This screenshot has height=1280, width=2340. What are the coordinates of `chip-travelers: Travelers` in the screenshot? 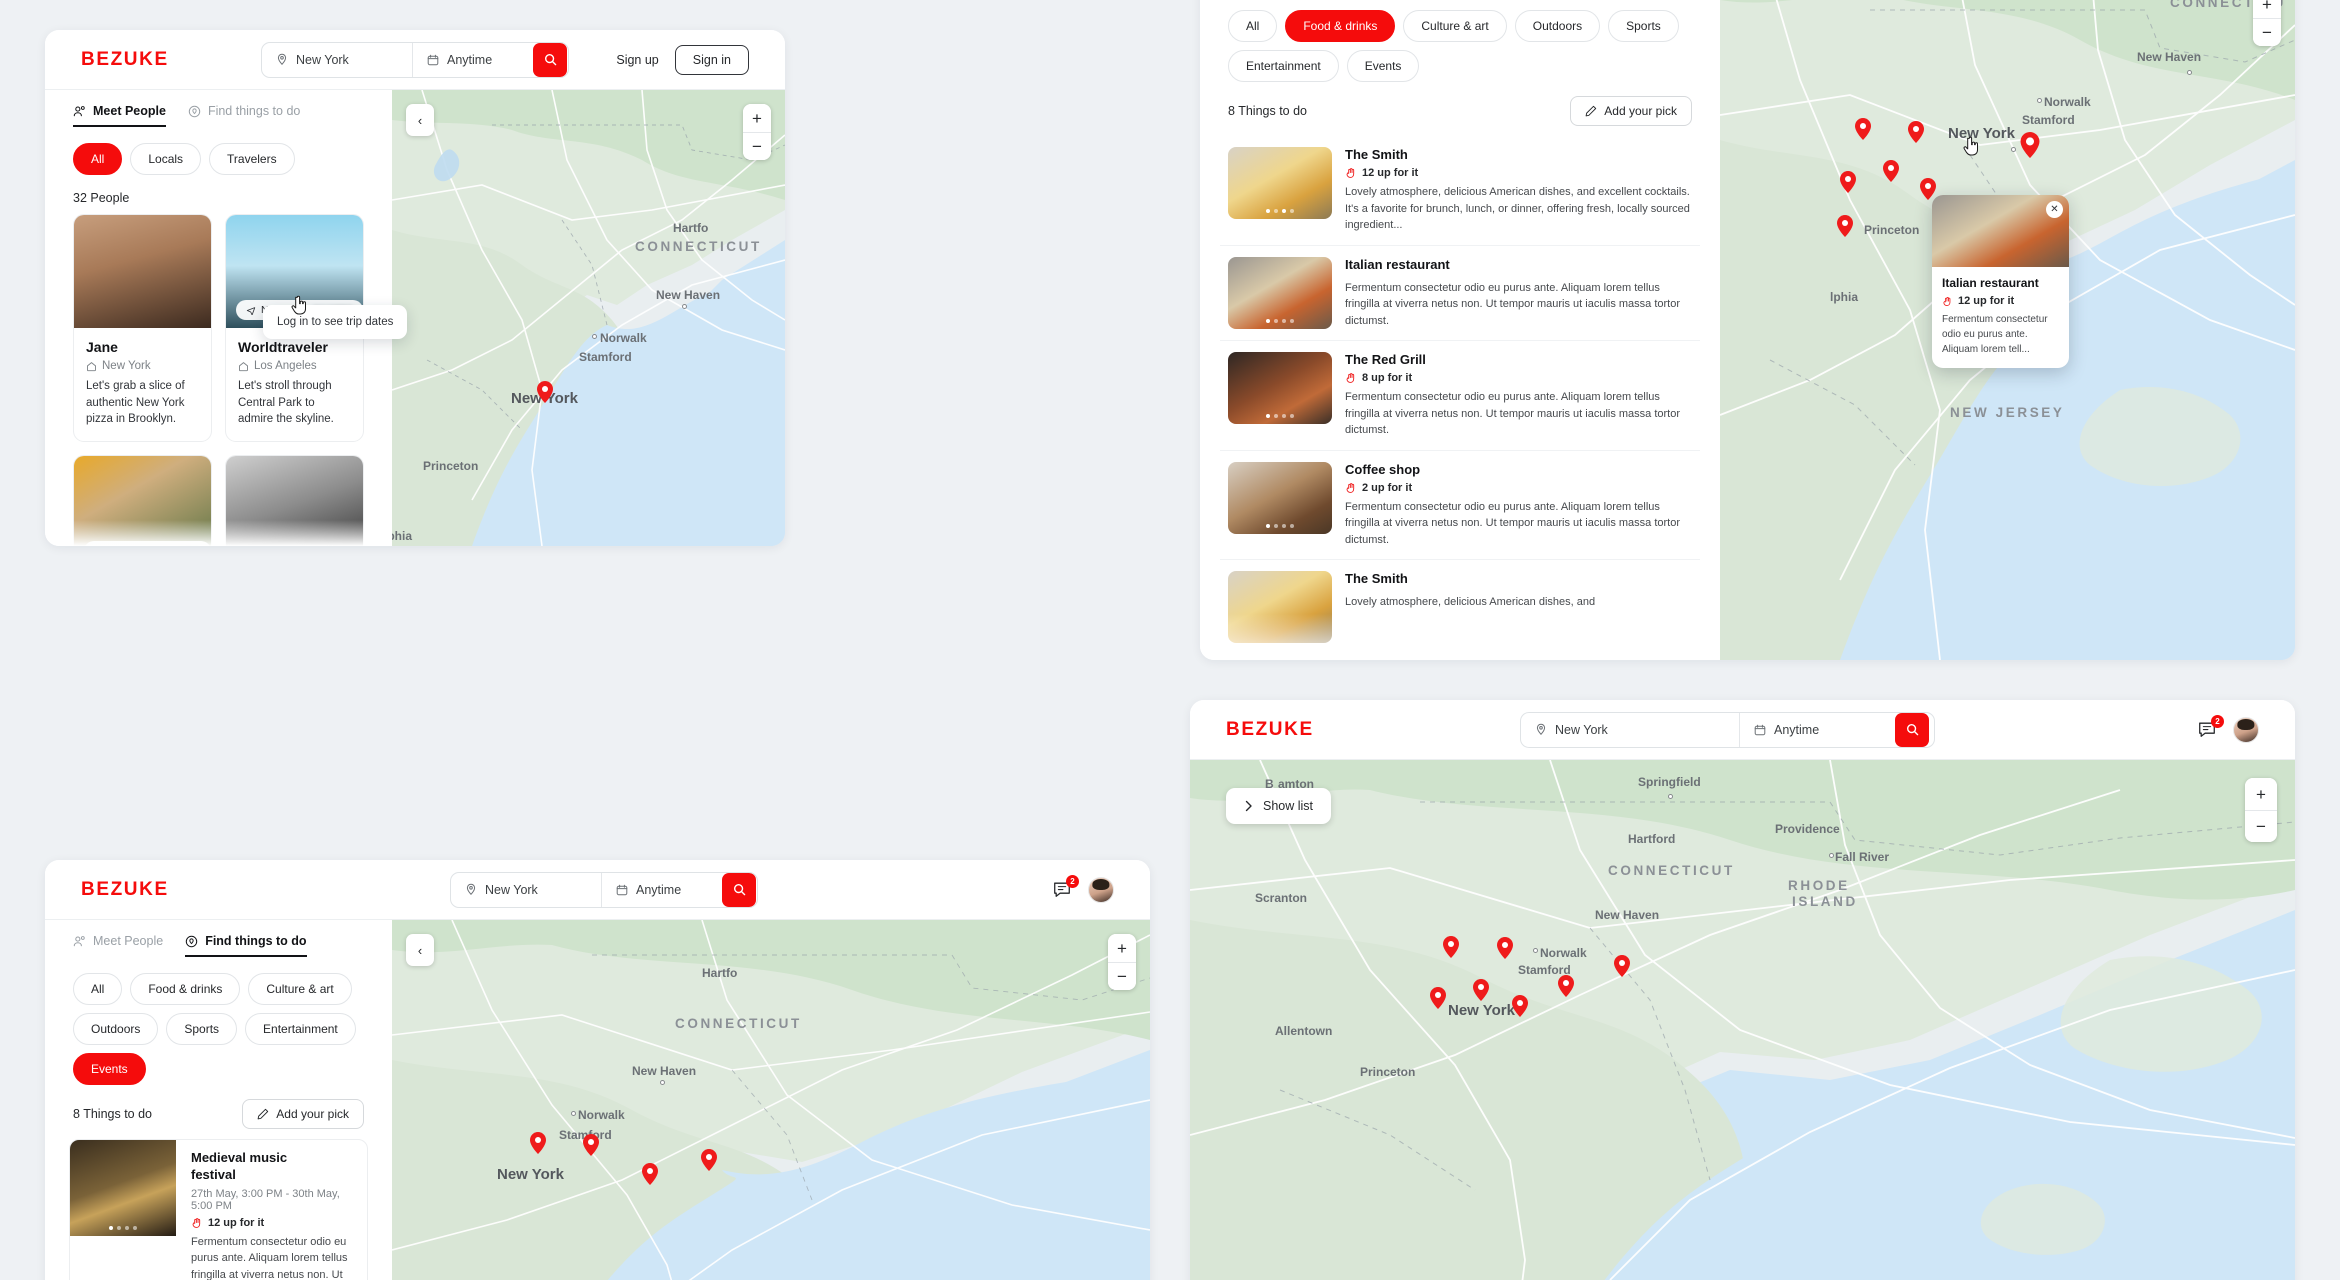 It's located at (252, 159).